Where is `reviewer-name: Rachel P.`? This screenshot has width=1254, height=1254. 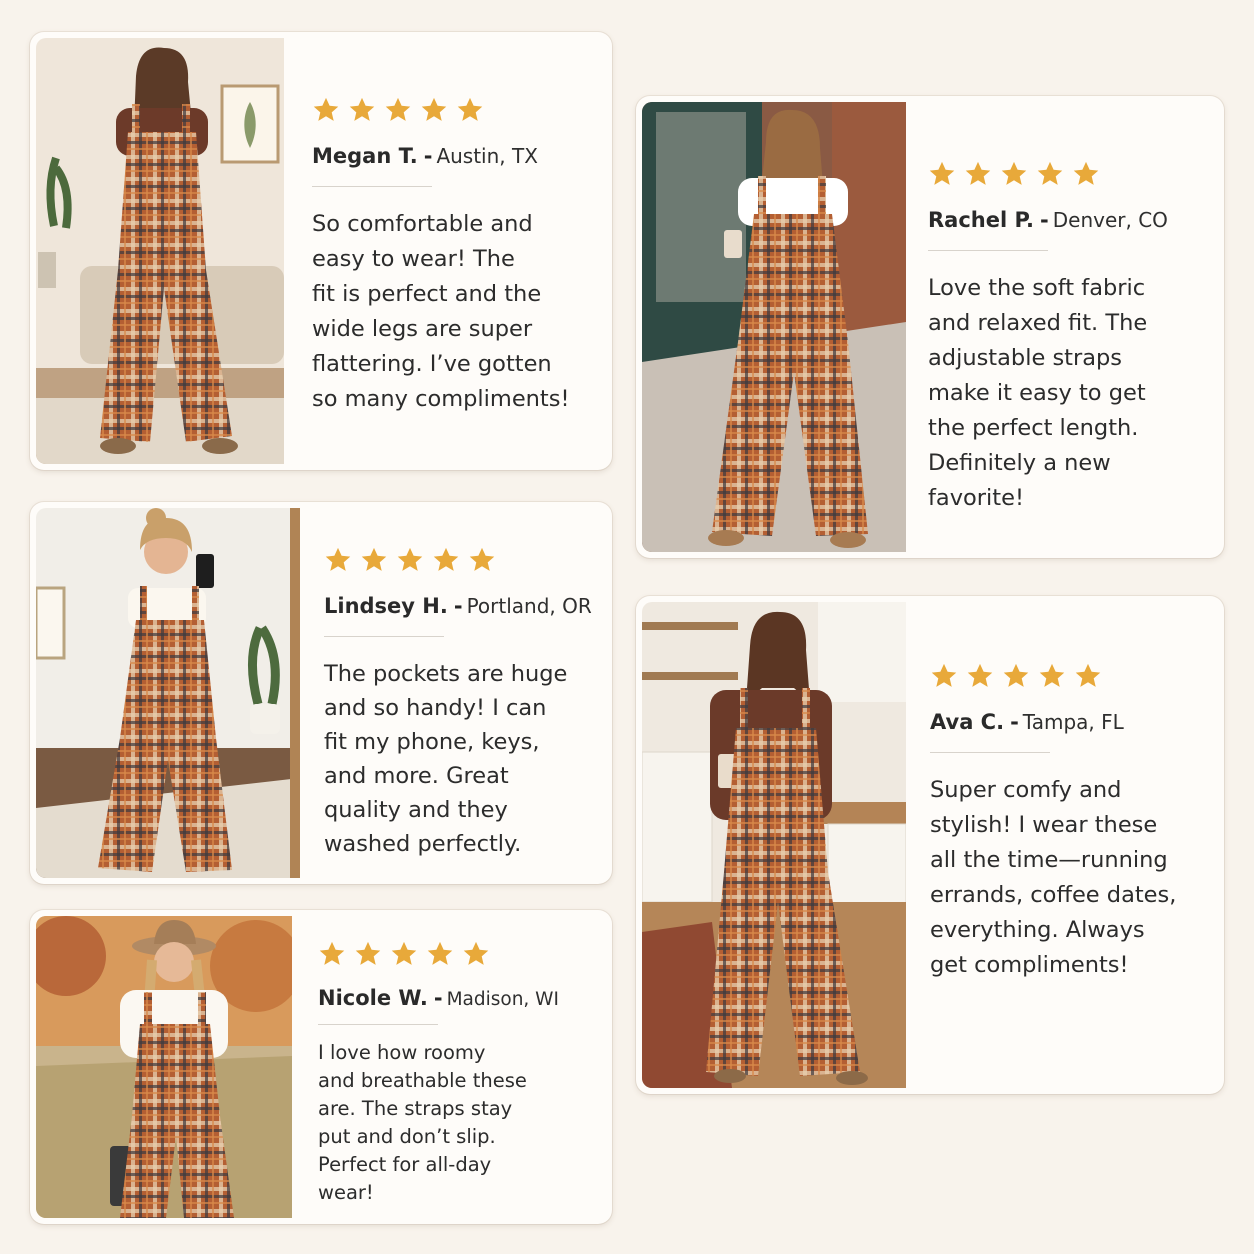 reviewer-name: Rachel P. is located at coordinates (981, 220).